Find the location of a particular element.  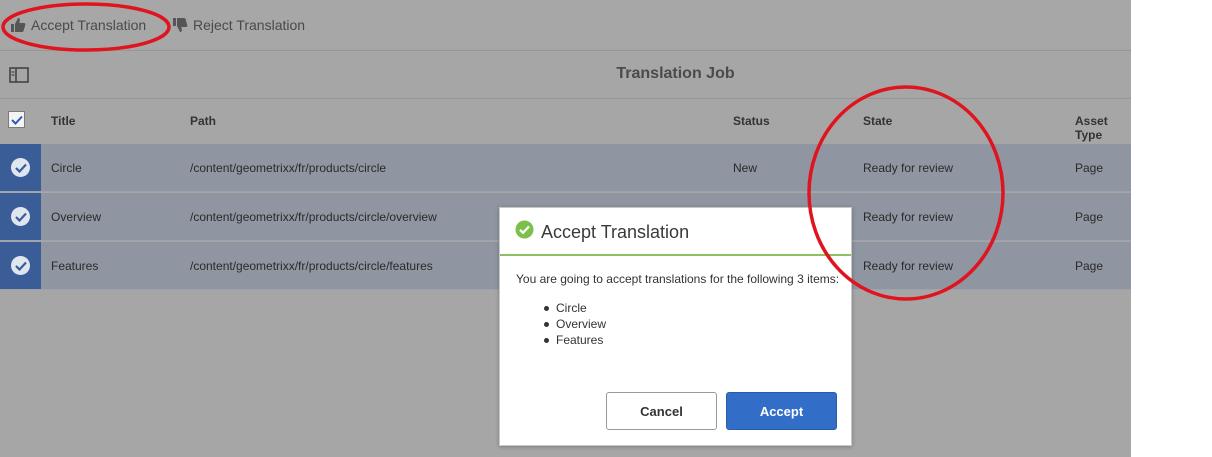

dialog-header: Accept Translation is located at coordinates (675, 232).